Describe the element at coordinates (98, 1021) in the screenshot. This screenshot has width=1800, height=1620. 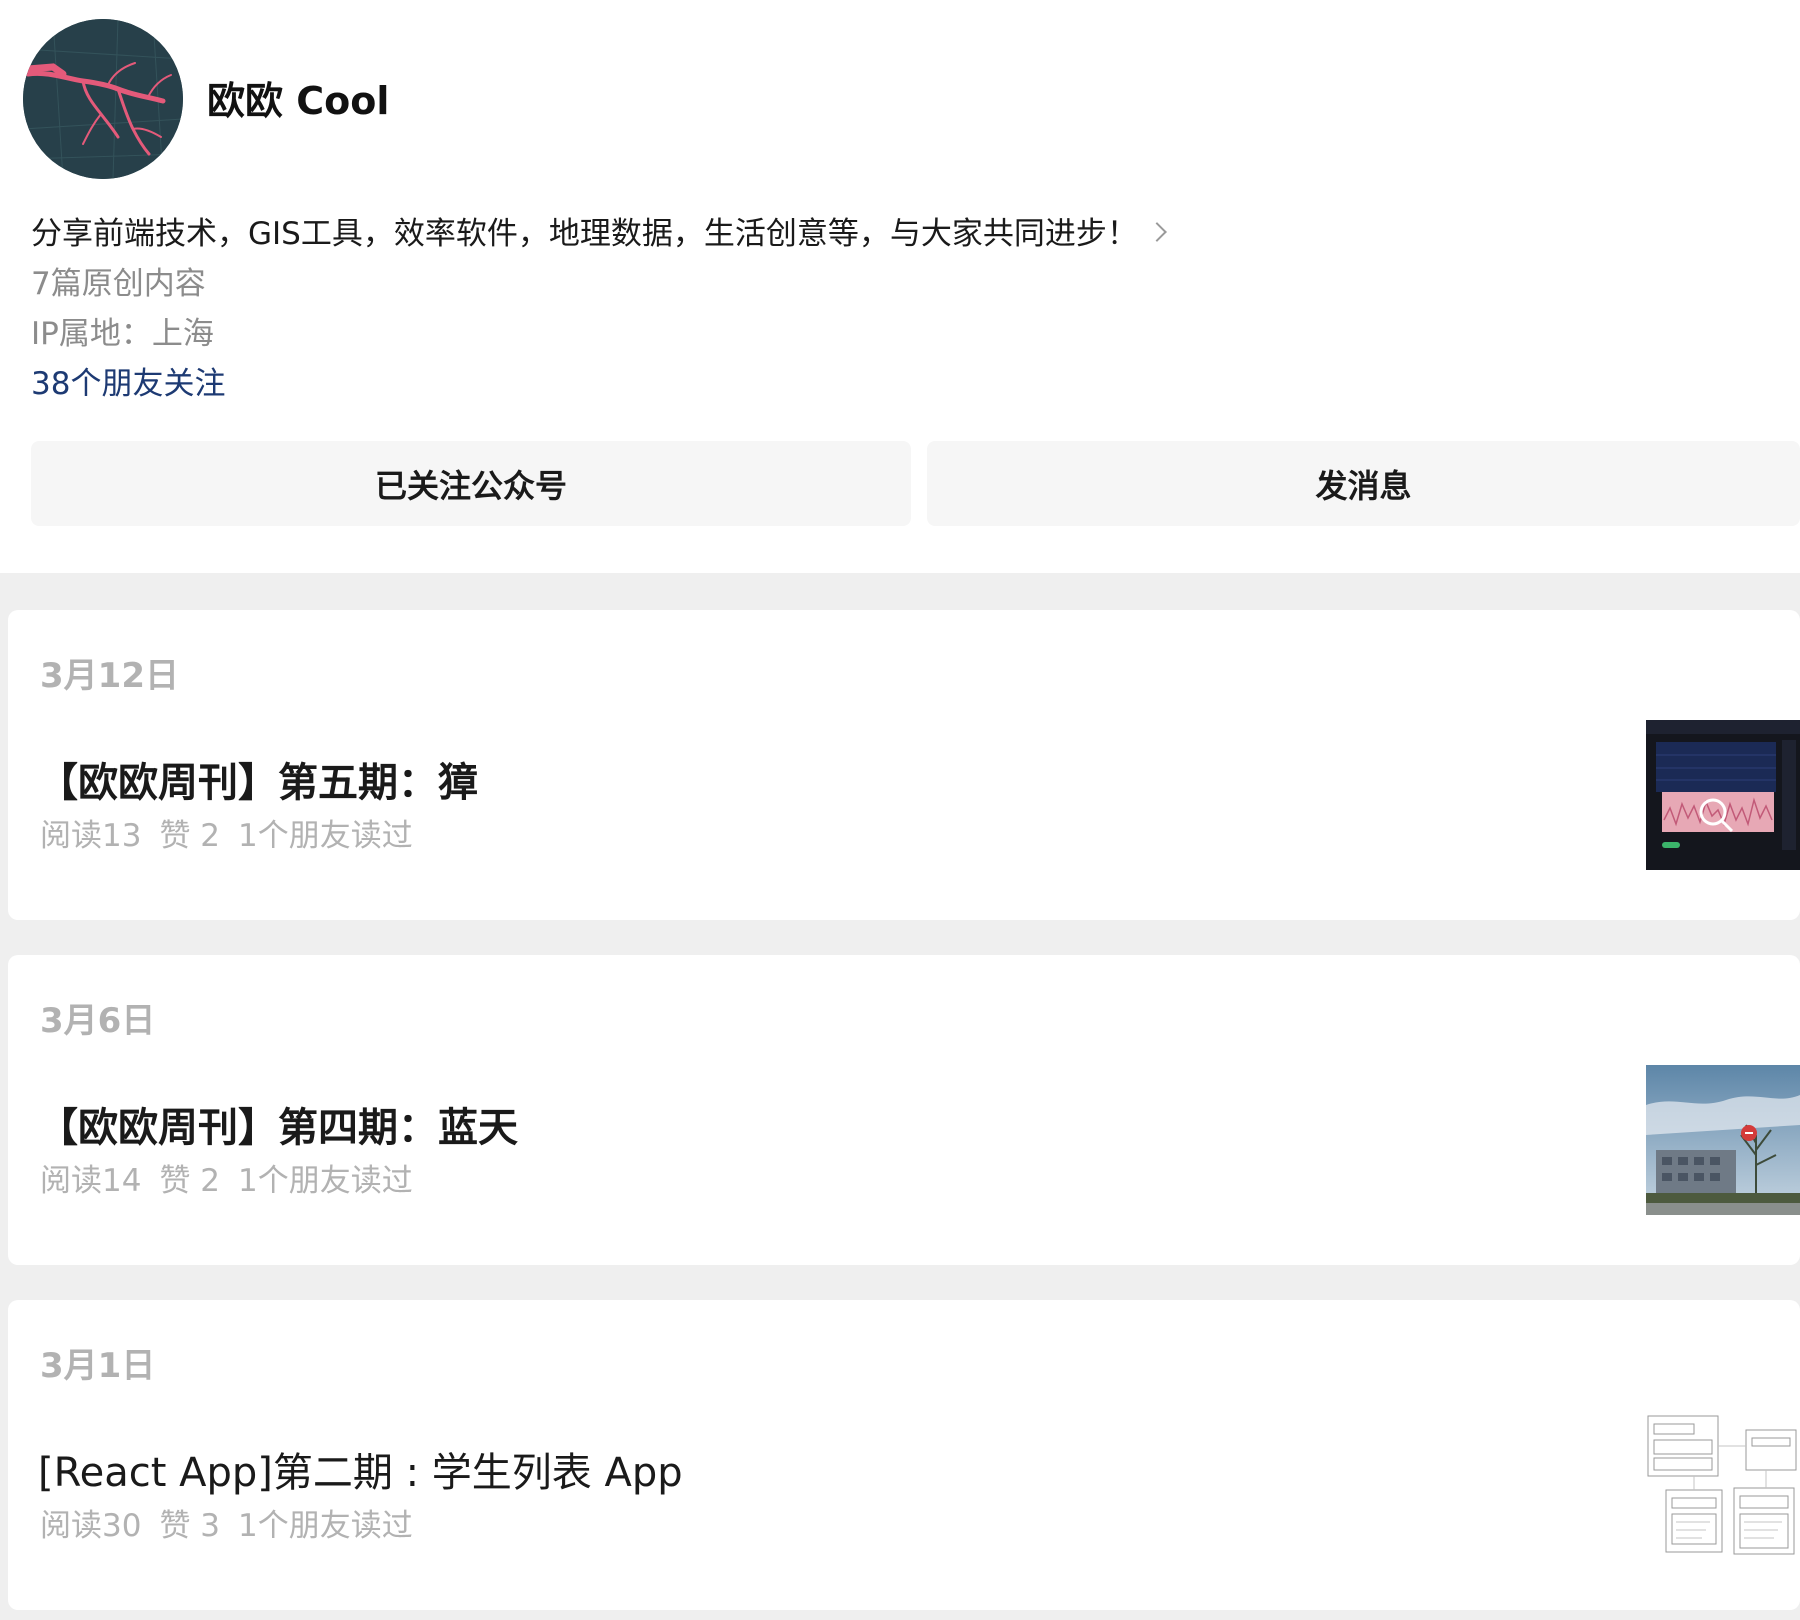
I see `article-date: 3月6日` at that location.